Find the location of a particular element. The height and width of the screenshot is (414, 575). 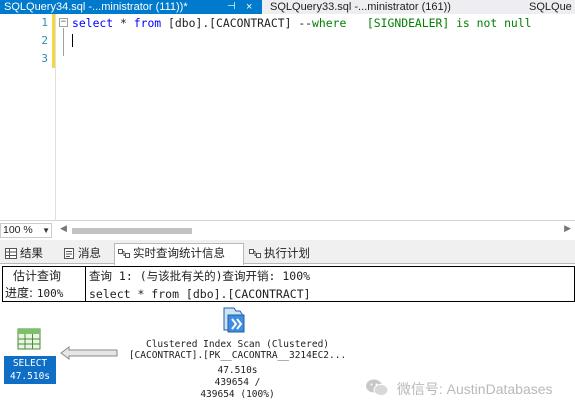

zoom-value: 100 % is located at coordinates (18, 230).